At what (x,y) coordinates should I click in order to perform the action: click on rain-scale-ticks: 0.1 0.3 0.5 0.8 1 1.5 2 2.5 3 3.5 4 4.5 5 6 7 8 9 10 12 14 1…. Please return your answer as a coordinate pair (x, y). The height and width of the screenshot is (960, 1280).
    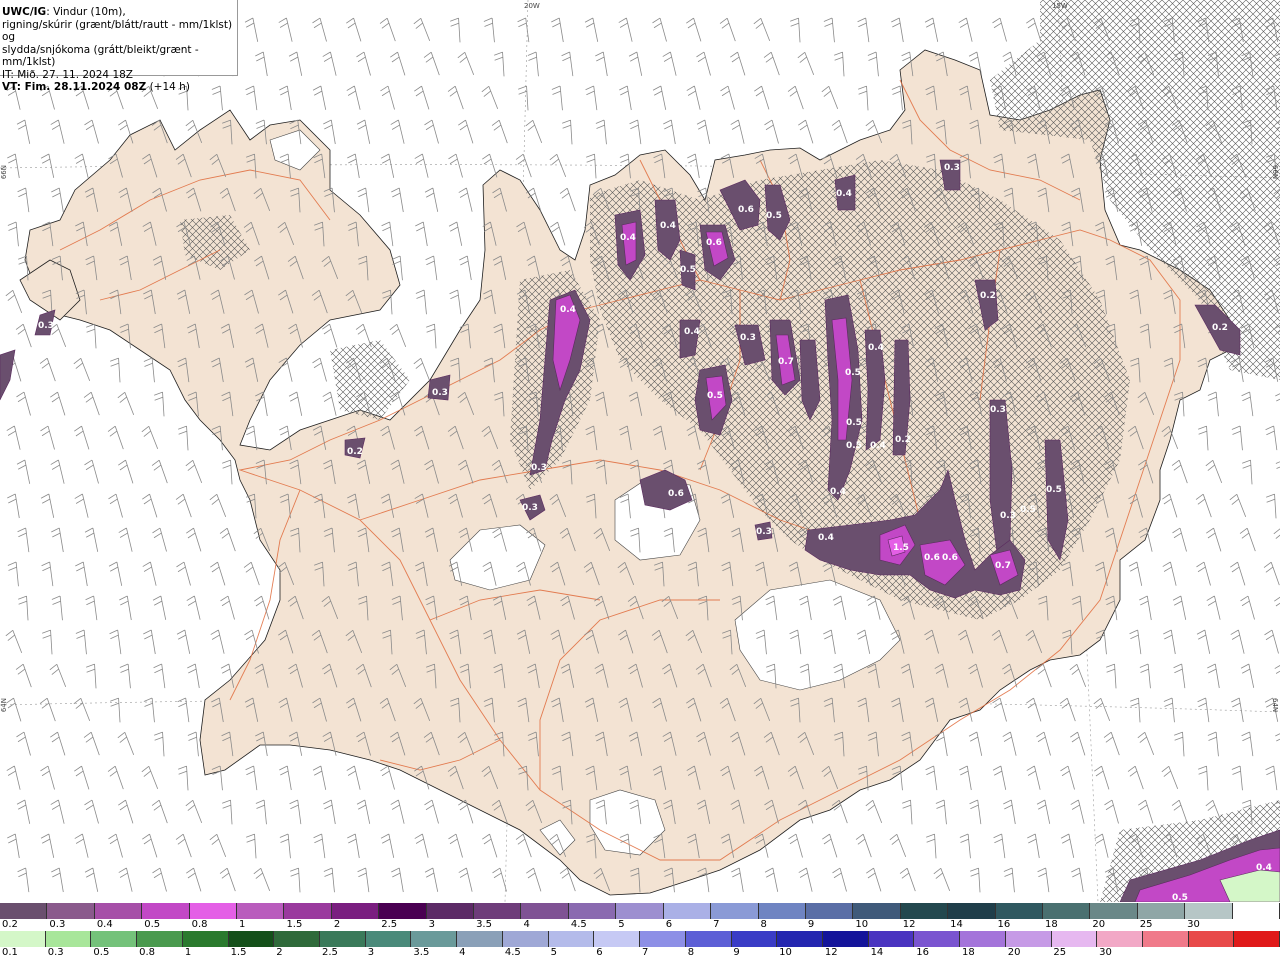
    Looking at the image, I should click on (640, 953).